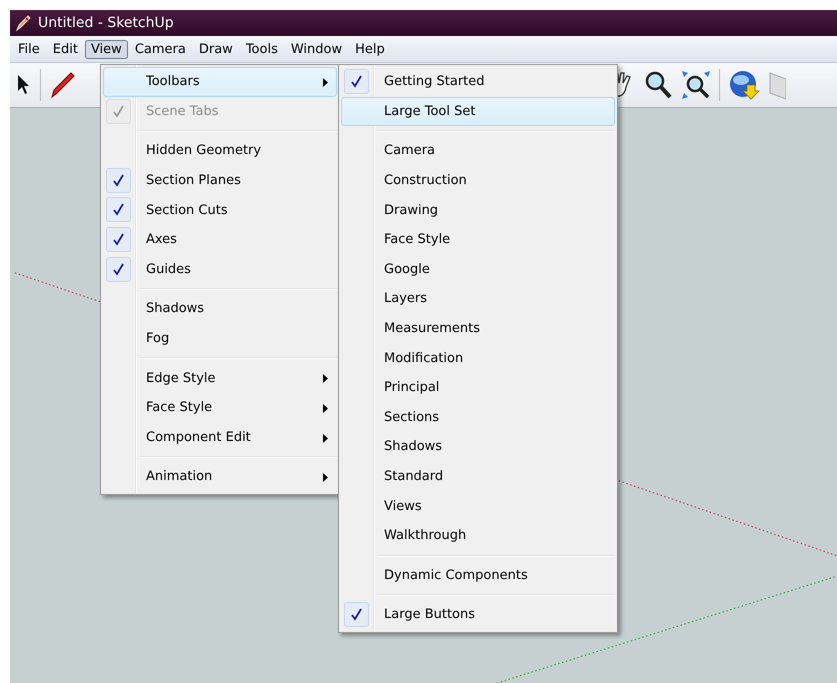  I want to click on menu-item: Large Tool Set, so click(478, 111).